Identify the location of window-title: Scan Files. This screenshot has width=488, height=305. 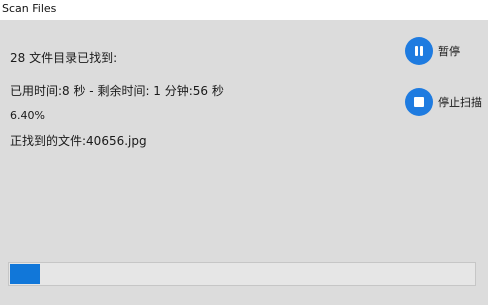
(29, 8).